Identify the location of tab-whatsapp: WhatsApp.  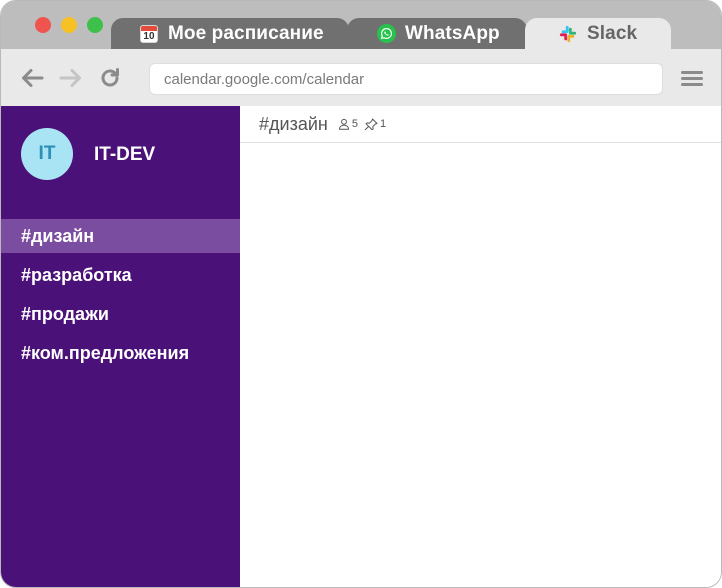
(437, 33).